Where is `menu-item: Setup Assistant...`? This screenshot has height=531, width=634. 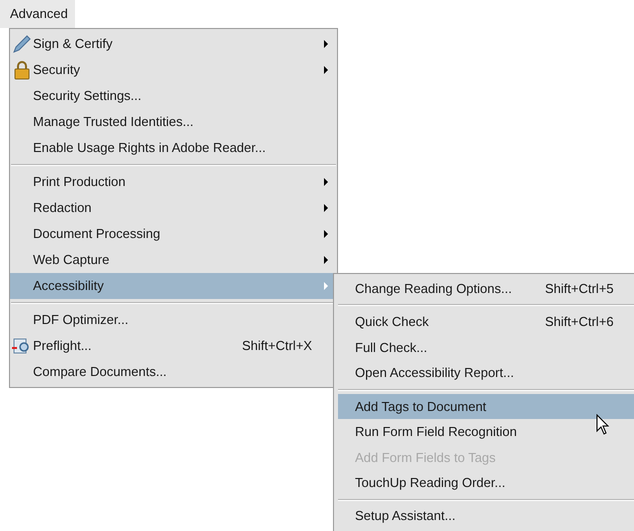
menu-item: Setup Assistant... is located at coordinates (486, 516).